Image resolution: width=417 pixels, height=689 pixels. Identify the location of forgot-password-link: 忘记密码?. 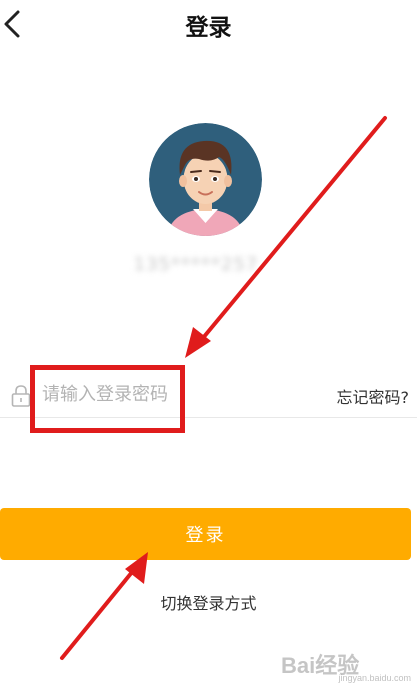
(373, 396).